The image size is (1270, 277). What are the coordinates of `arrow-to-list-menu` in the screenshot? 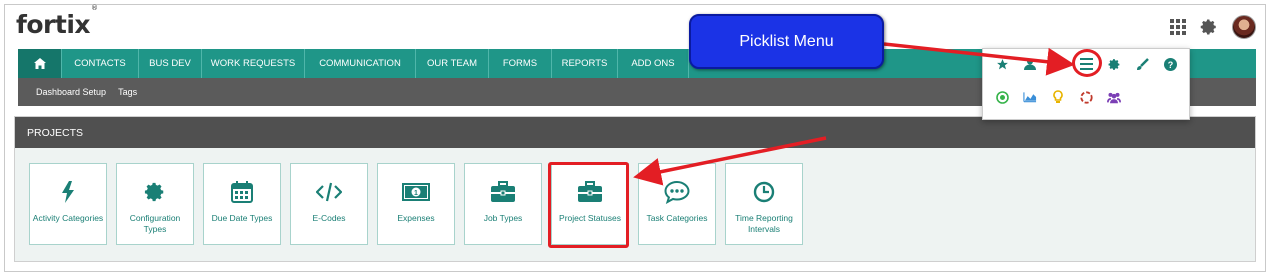 It's located at (979, 59).